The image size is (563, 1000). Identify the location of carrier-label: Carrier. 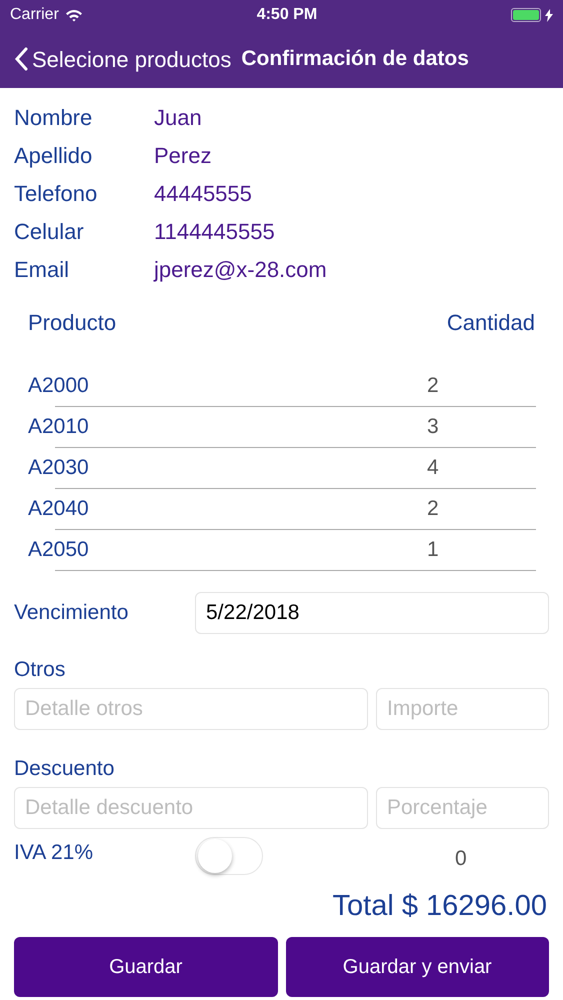
(34, 15).